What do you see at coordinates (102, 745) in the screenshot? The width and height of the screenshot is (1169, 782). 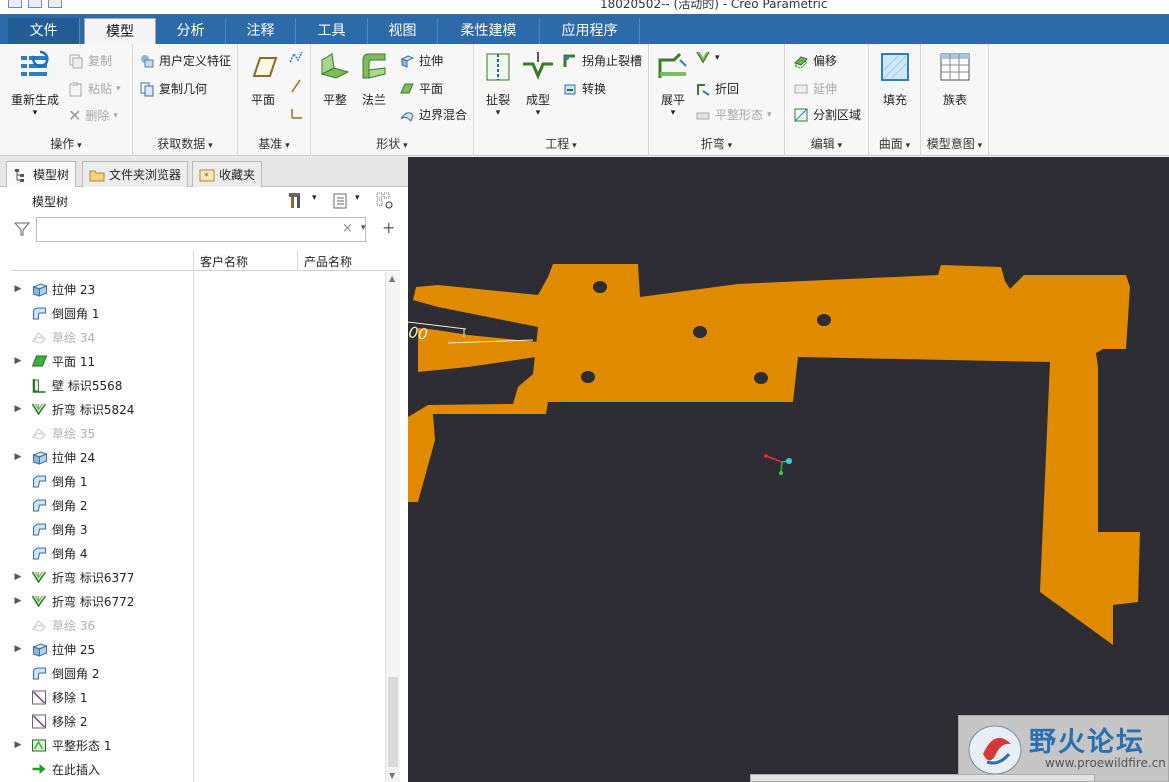 I see `tree-item: ▶ 平整形态 1` at bounding box center [102, 745].